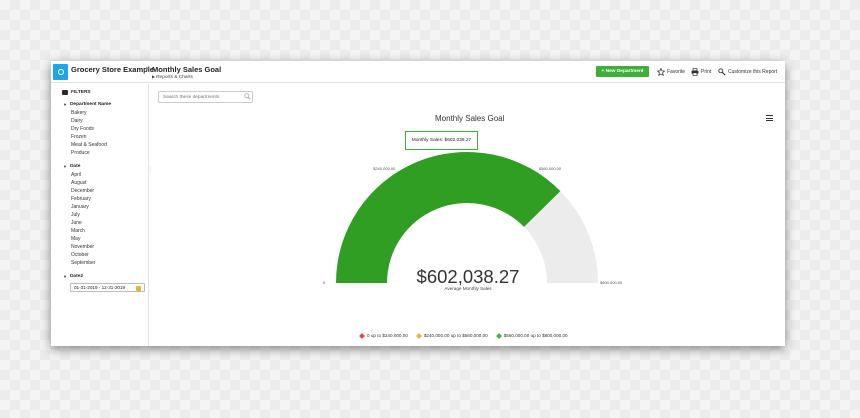  What do you see at coordinates (468, 276) in the screenshot?
I see `gauge-value: $602,038.27` at bounding box center [468, 276].